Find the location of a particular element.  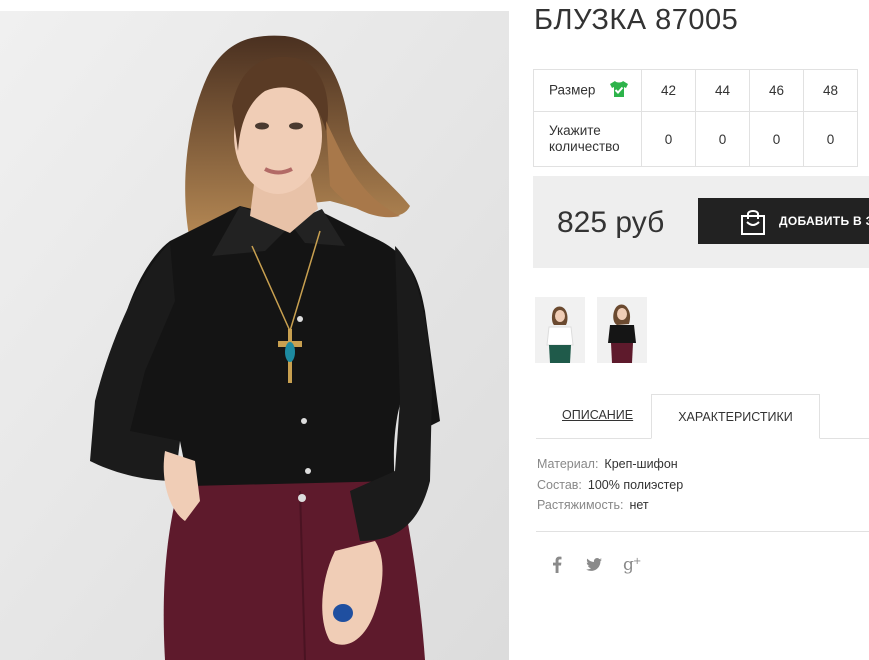

size-row: Размер 42 44 46 48 is located at coordinates (695, 90).